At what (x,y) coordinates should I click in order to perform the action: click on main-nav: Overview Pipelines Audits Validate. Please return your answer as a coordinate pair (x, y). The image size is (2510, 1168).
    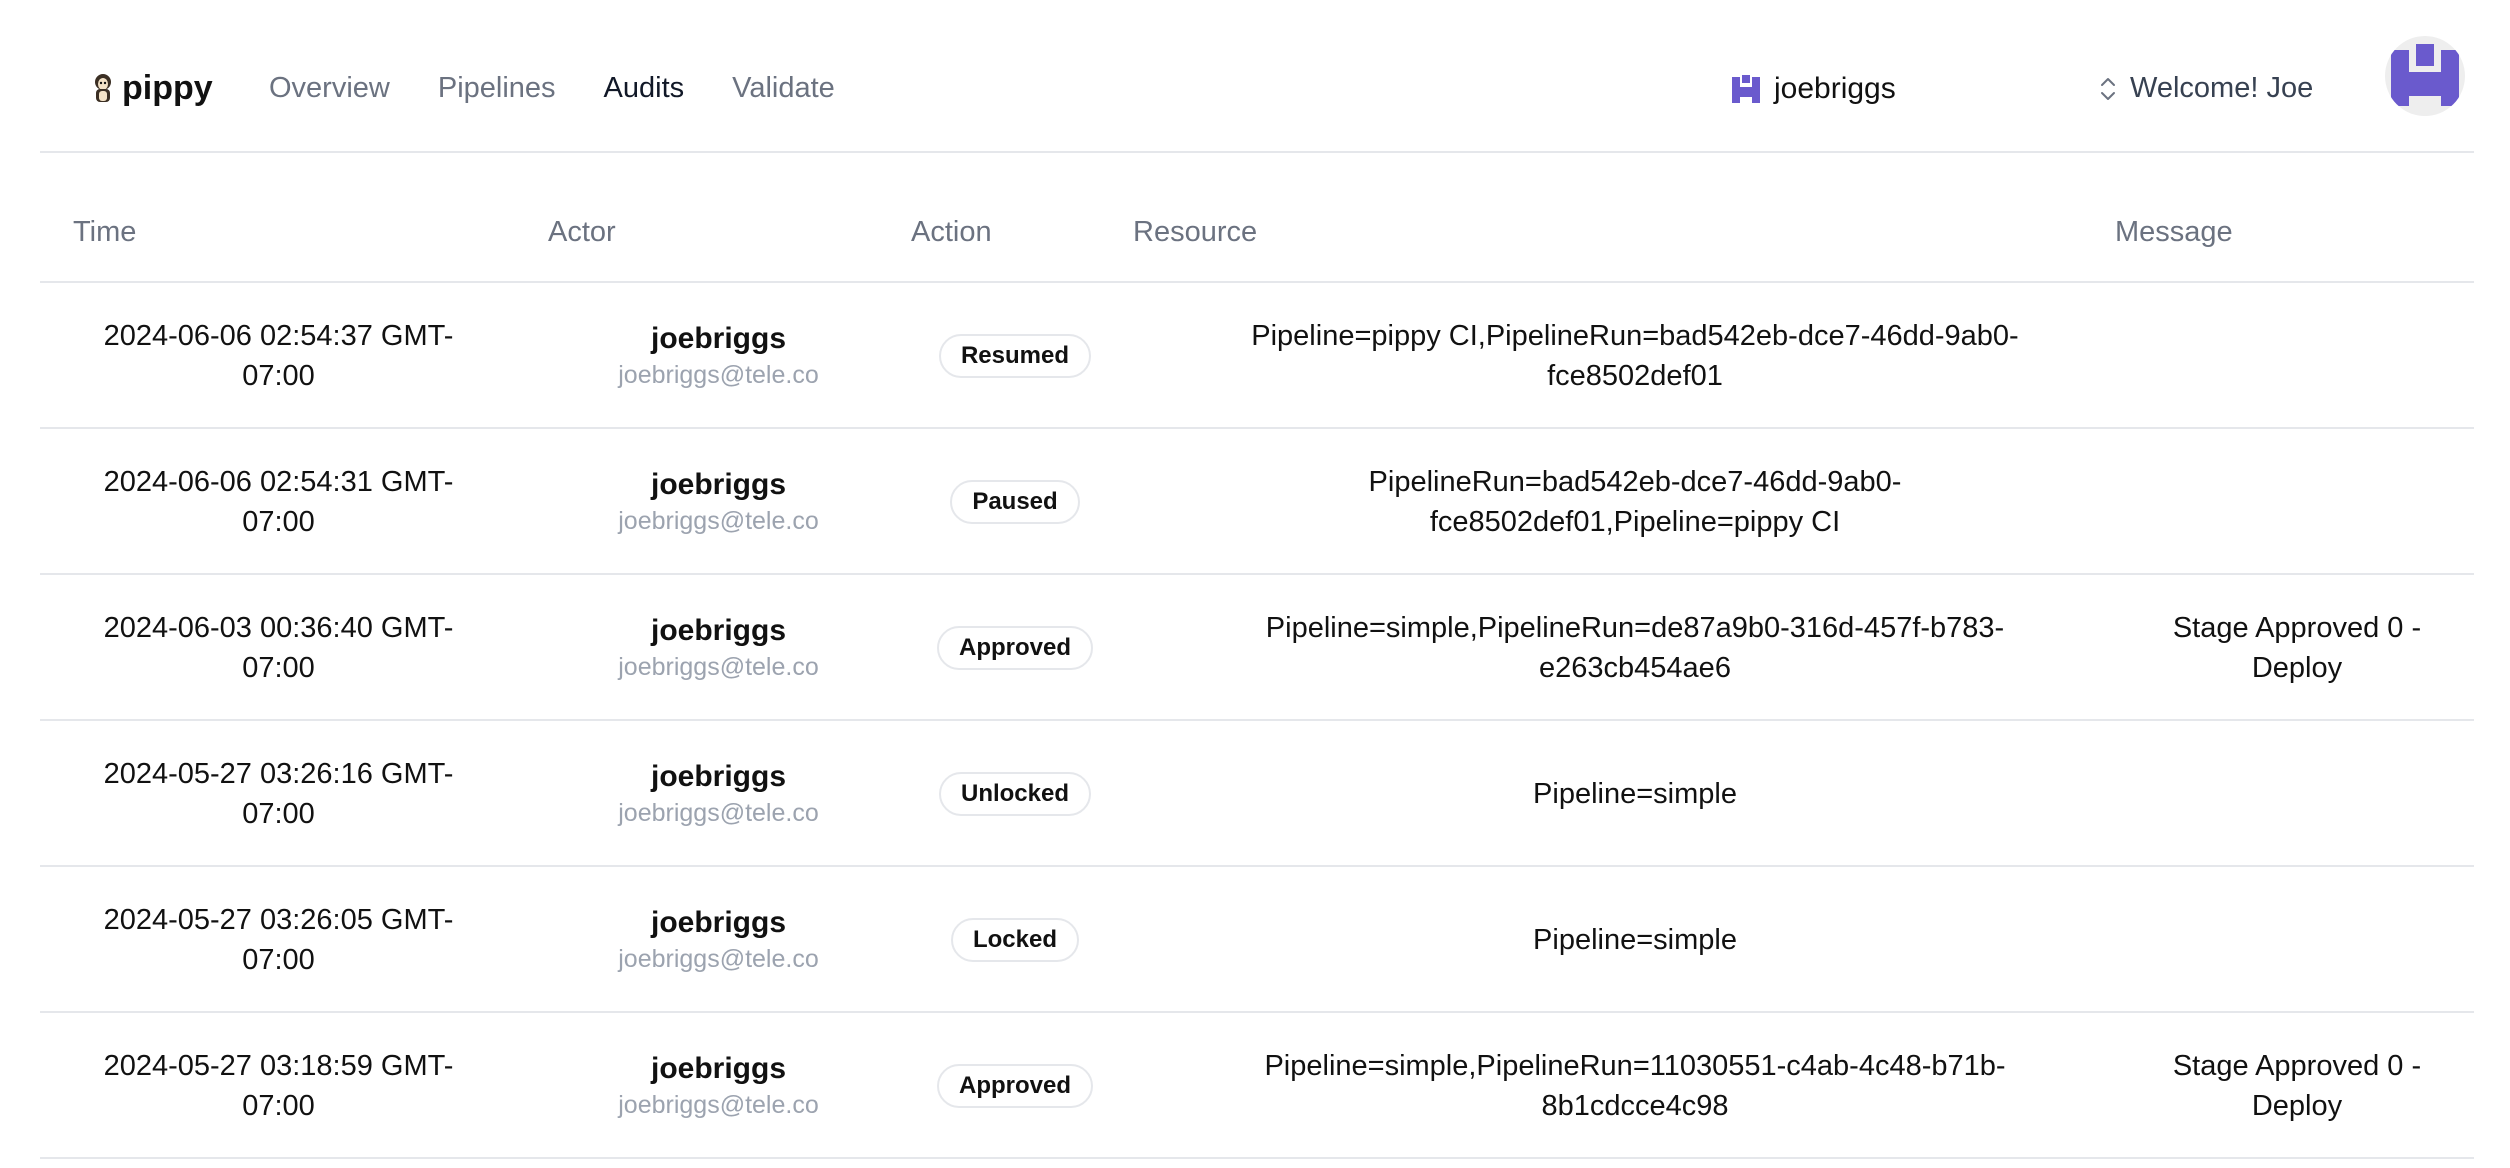
    Looking at the image, I should click on (576, 88).